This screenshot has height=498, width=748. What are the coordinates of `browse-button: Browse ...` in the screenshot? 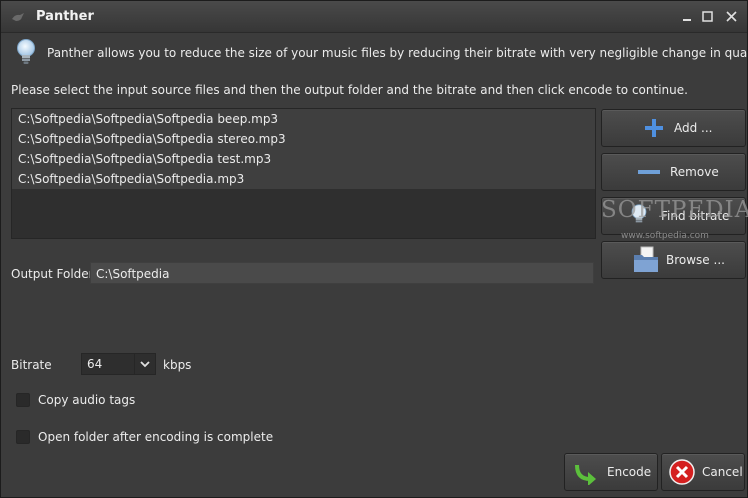 It's located at (673, 260).